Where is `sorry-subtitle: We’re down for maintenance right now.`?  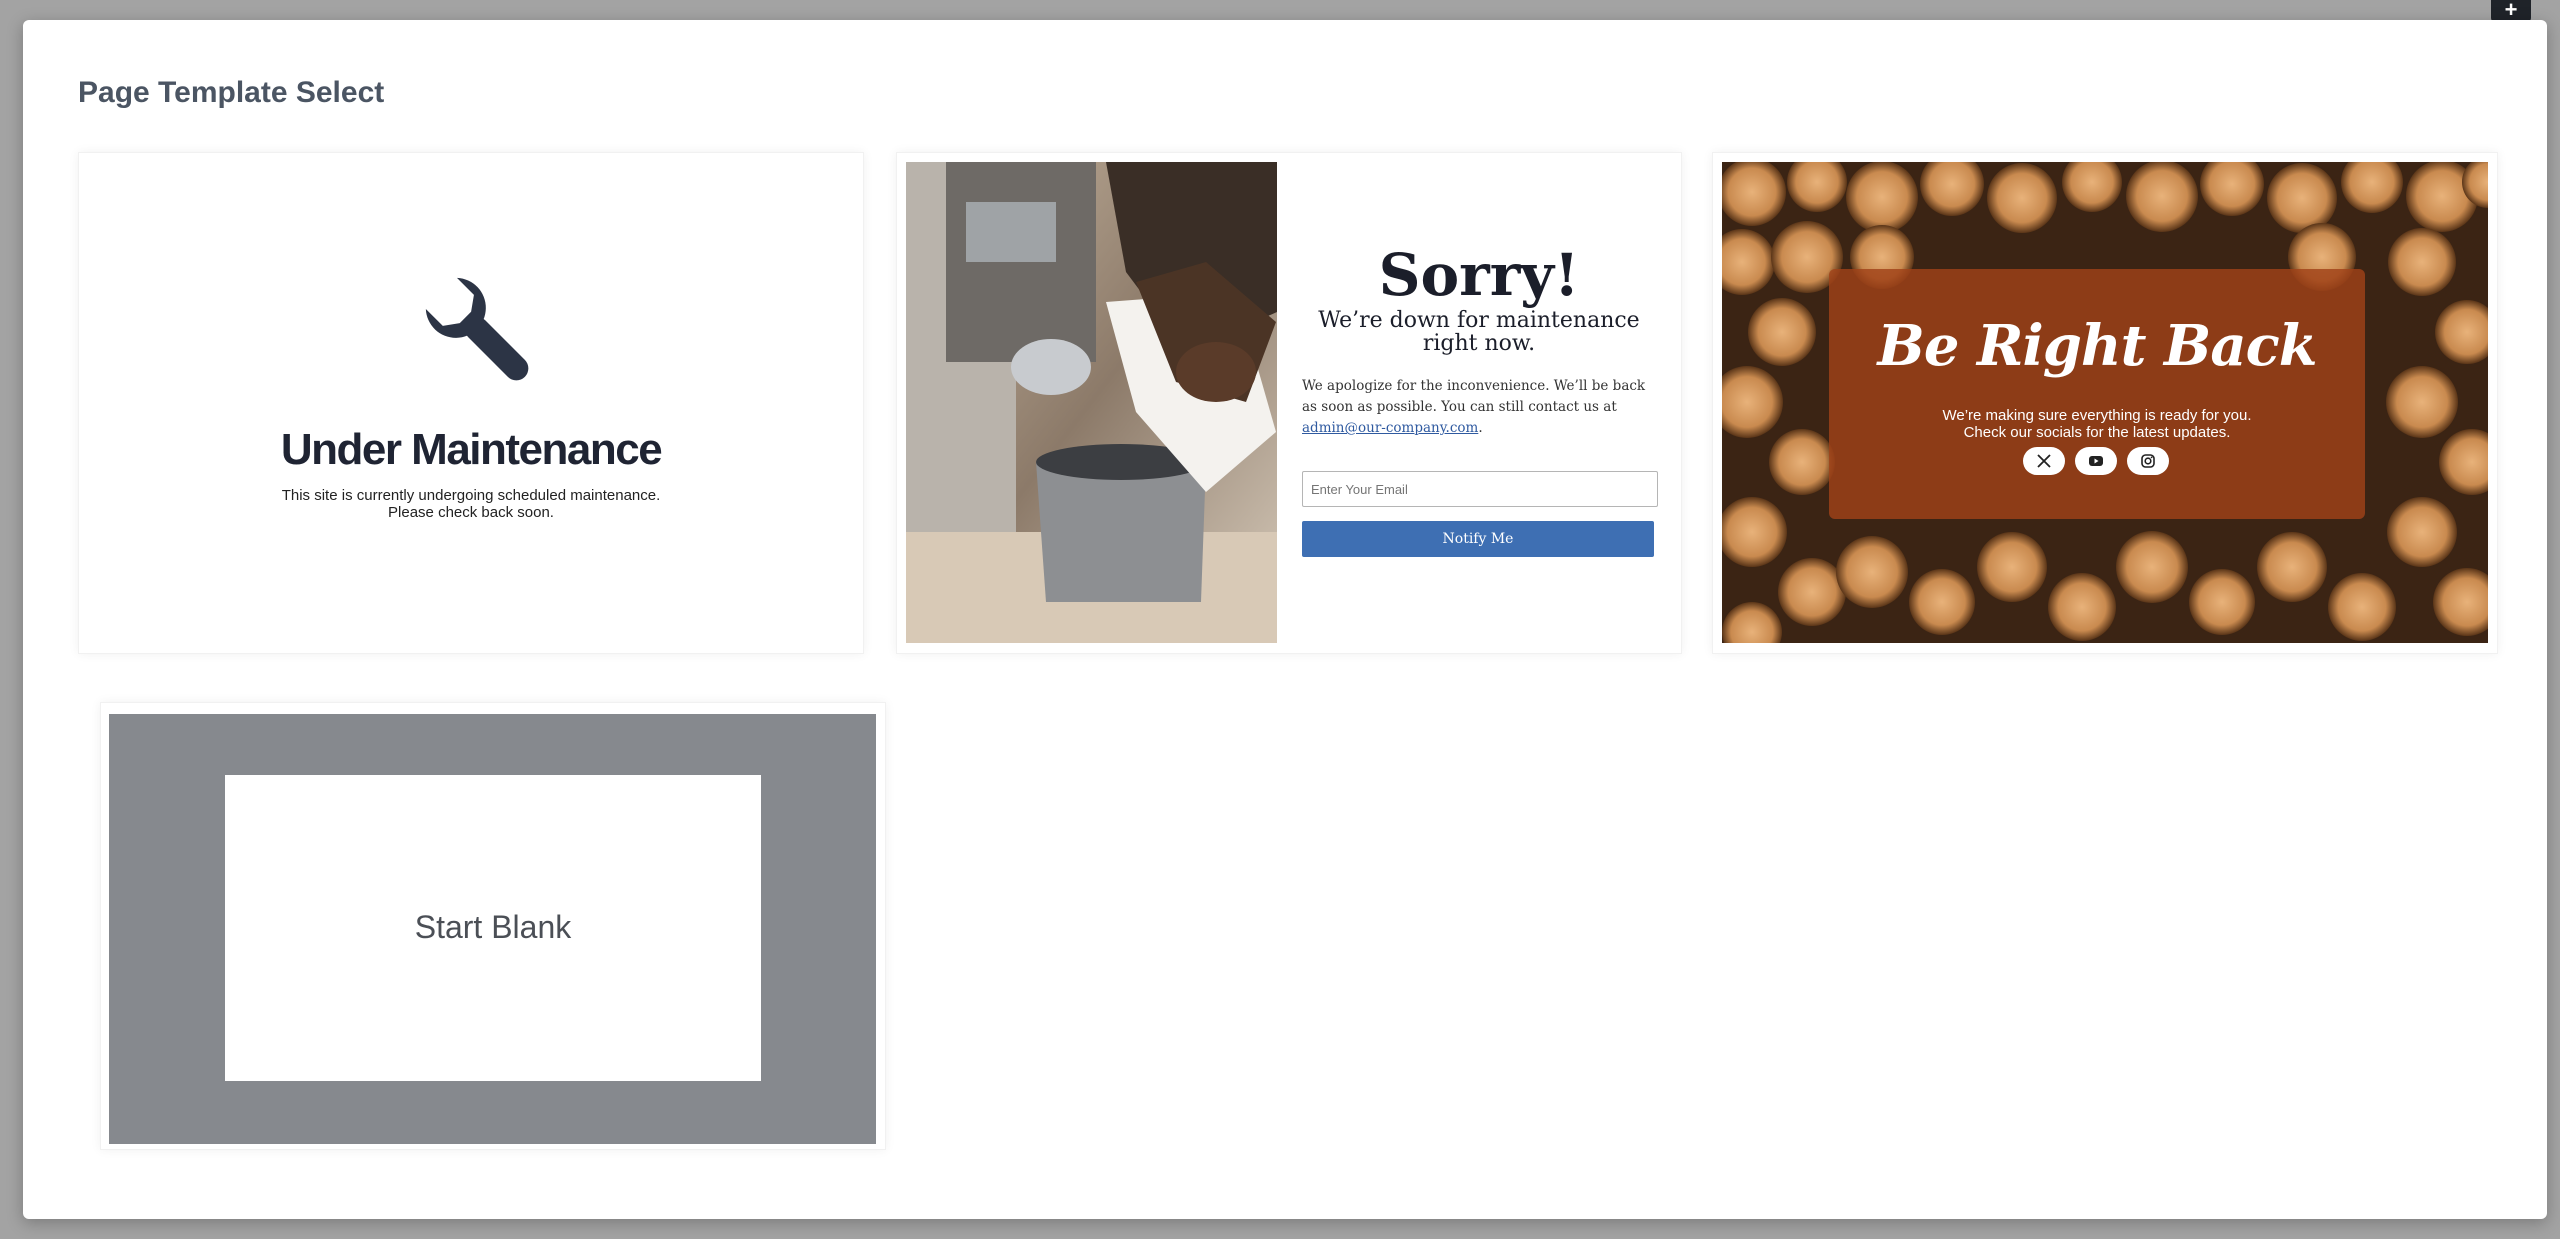
sorry-subtitle: We’re down for maintenance right now. is located at coordinates (1479, 332).